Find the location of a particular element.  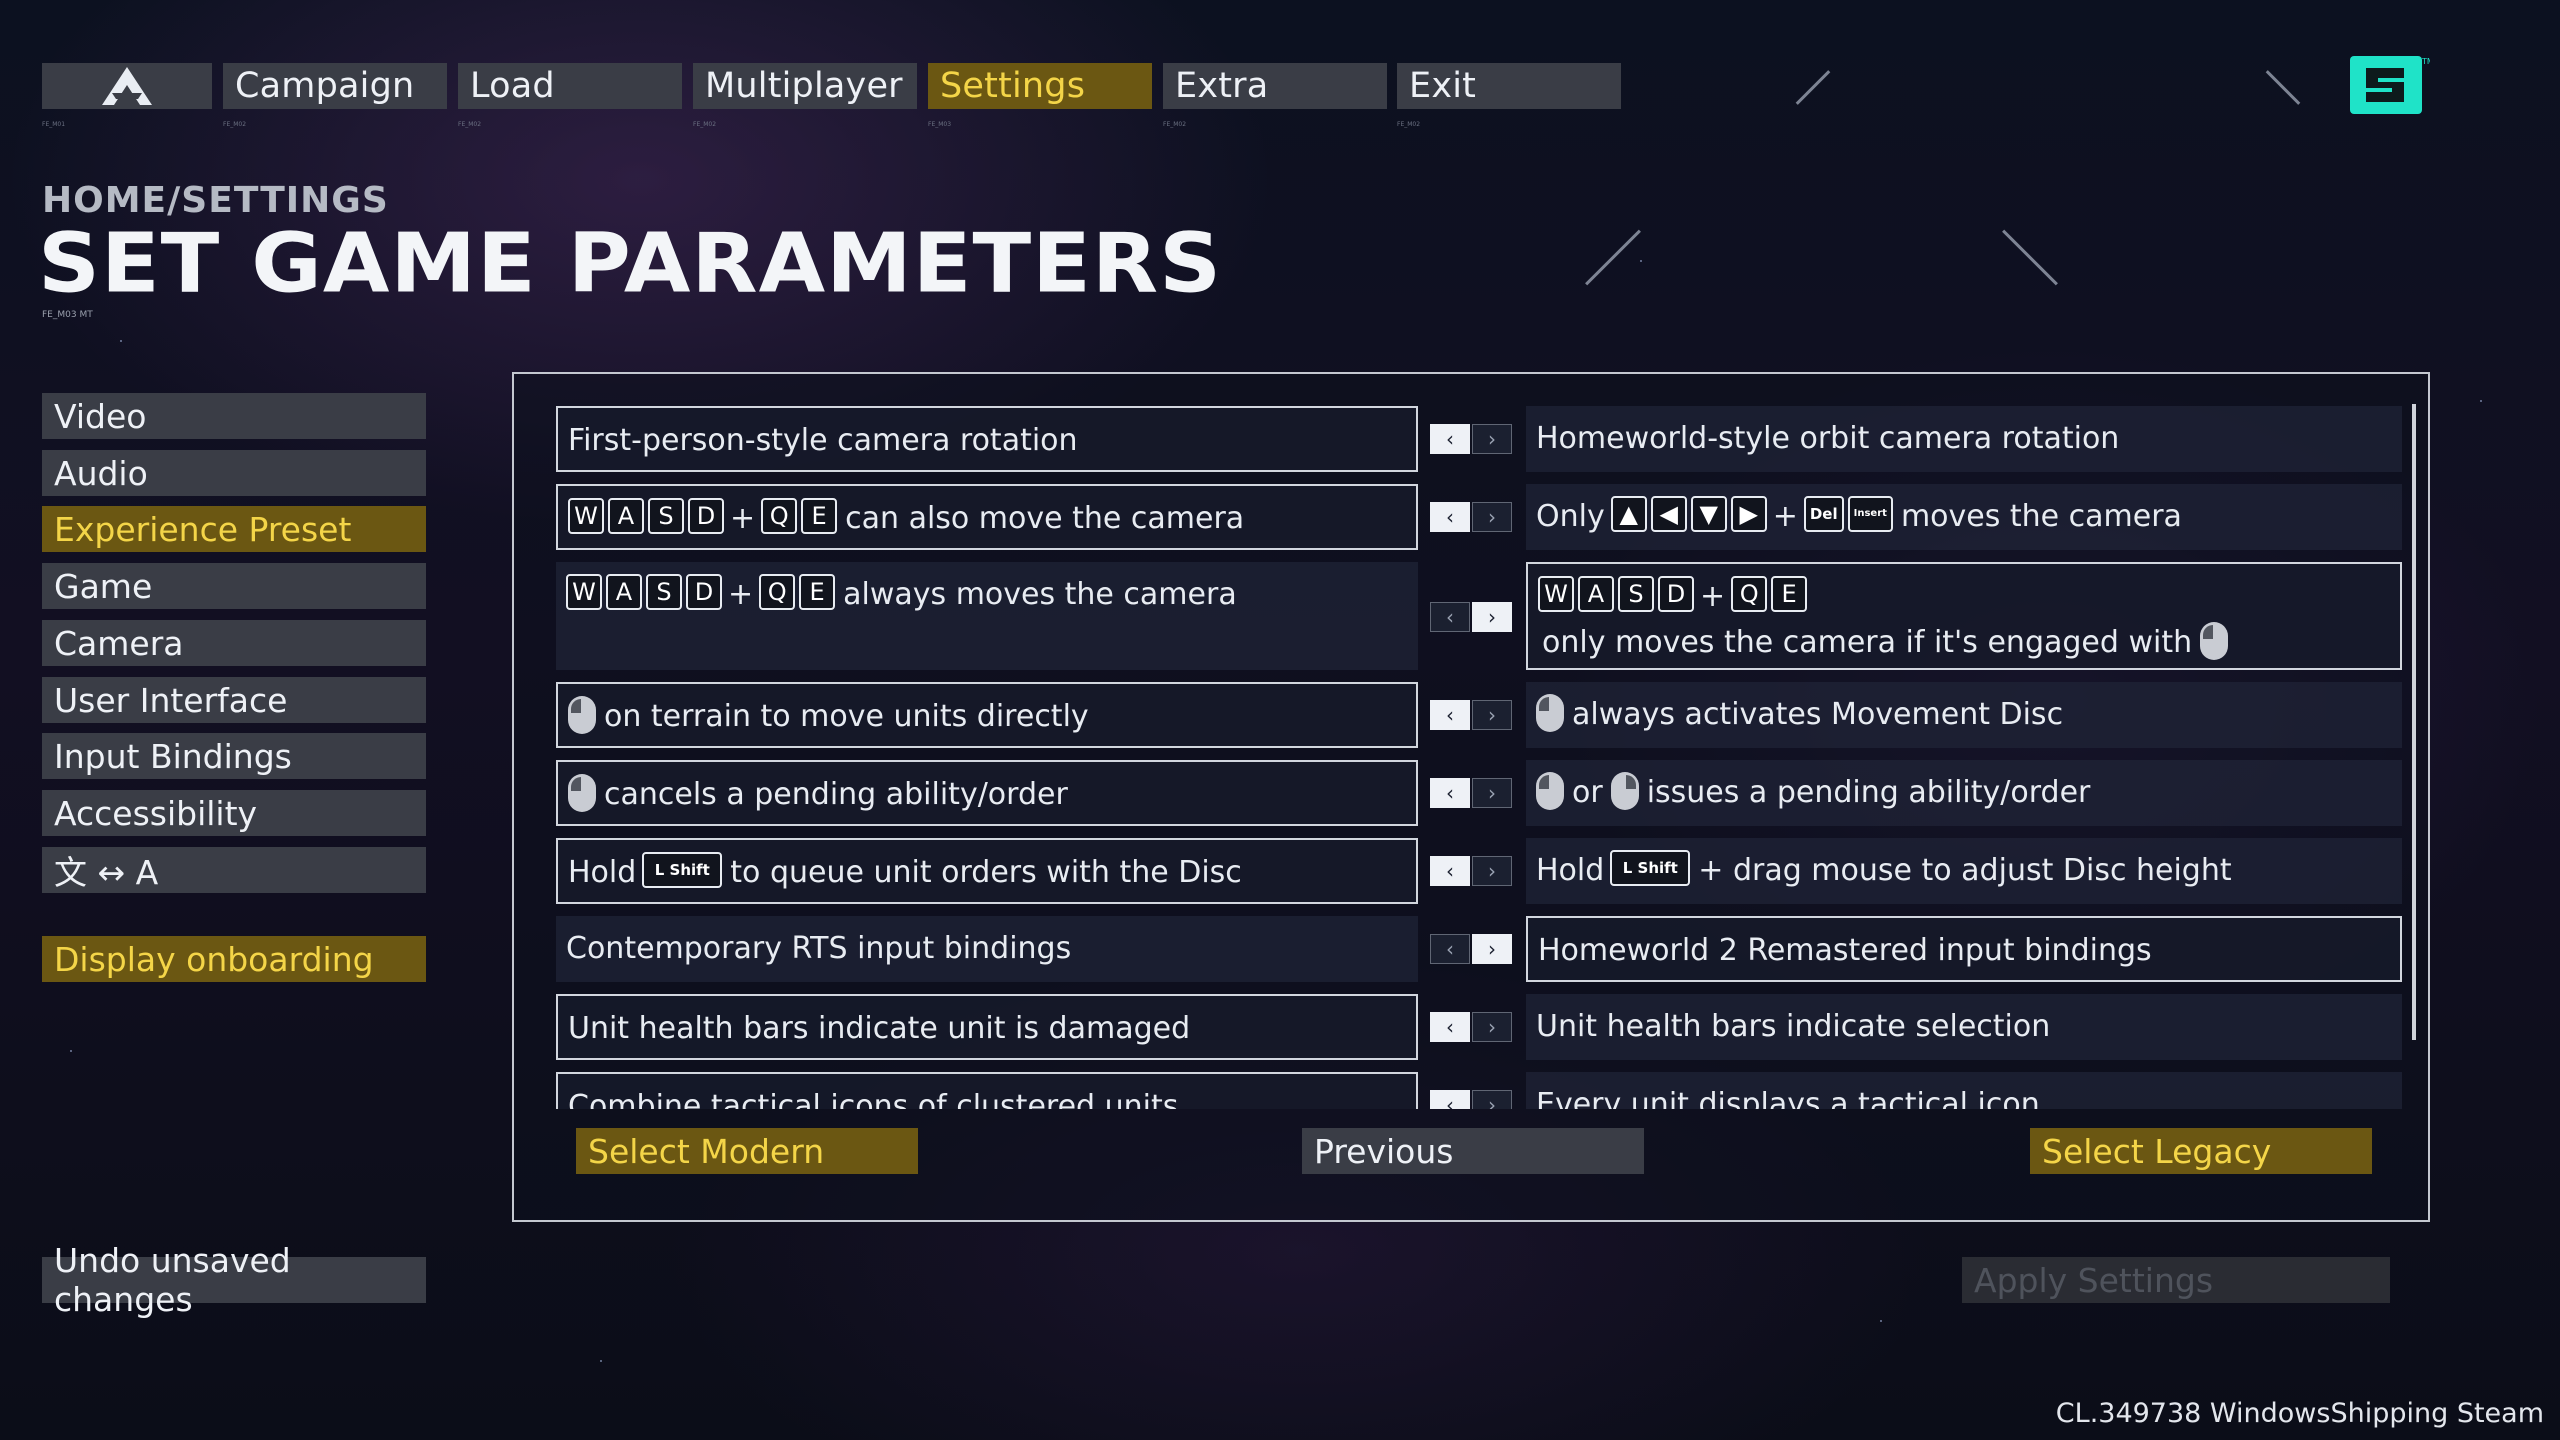

nav-extra: Extra is located at coordinates (1275, 86).